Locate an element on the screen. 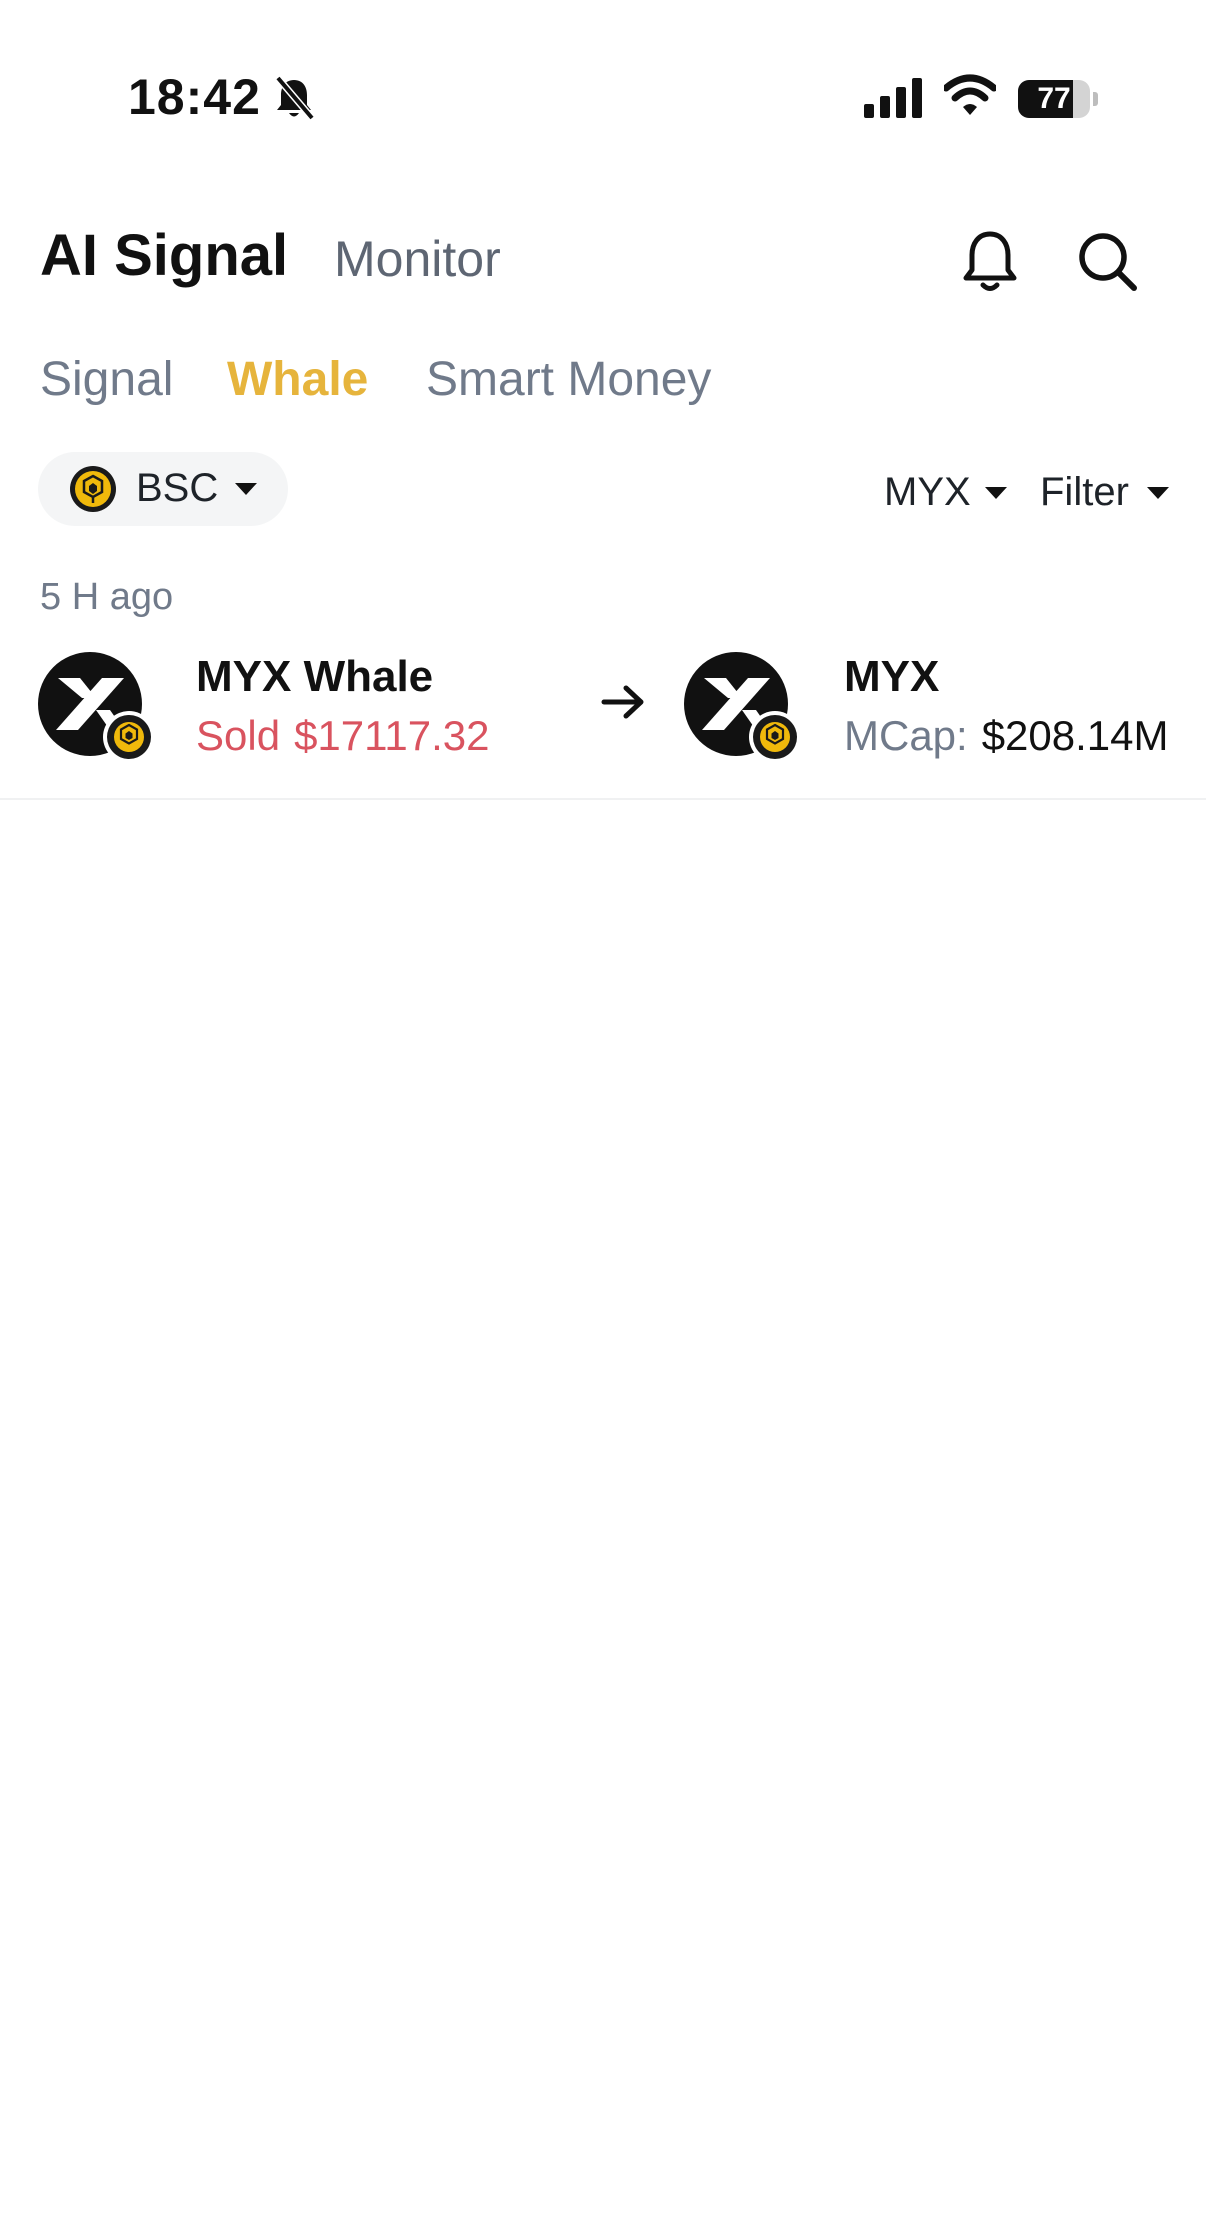 This screenshot has width=1206, height=2228. tab-signal: Signal is located at coordinates (106, 379).